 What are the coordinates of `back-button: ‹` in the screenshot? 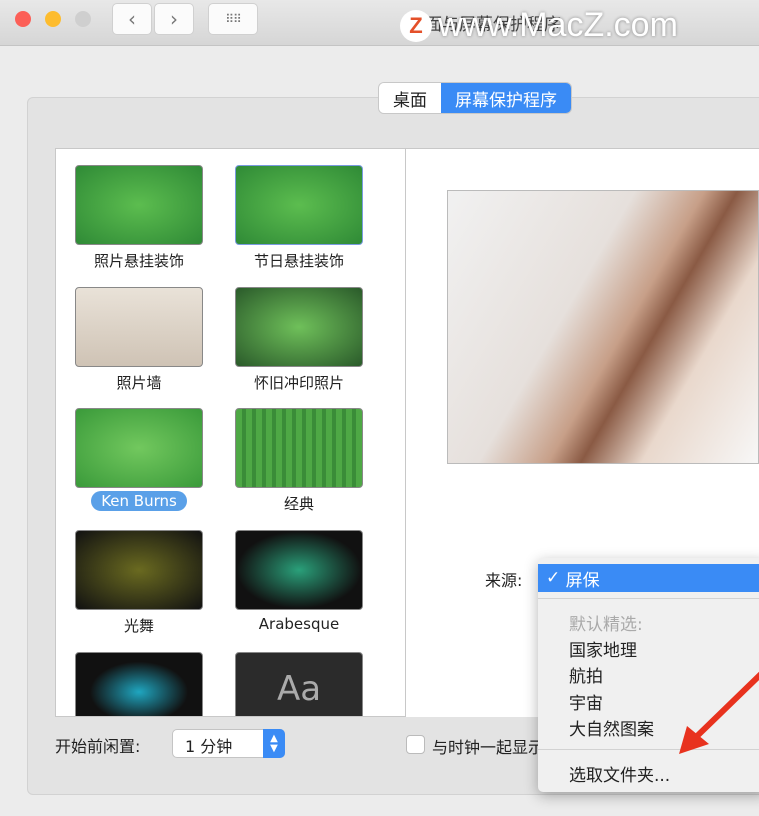 It's located at (132, 19).